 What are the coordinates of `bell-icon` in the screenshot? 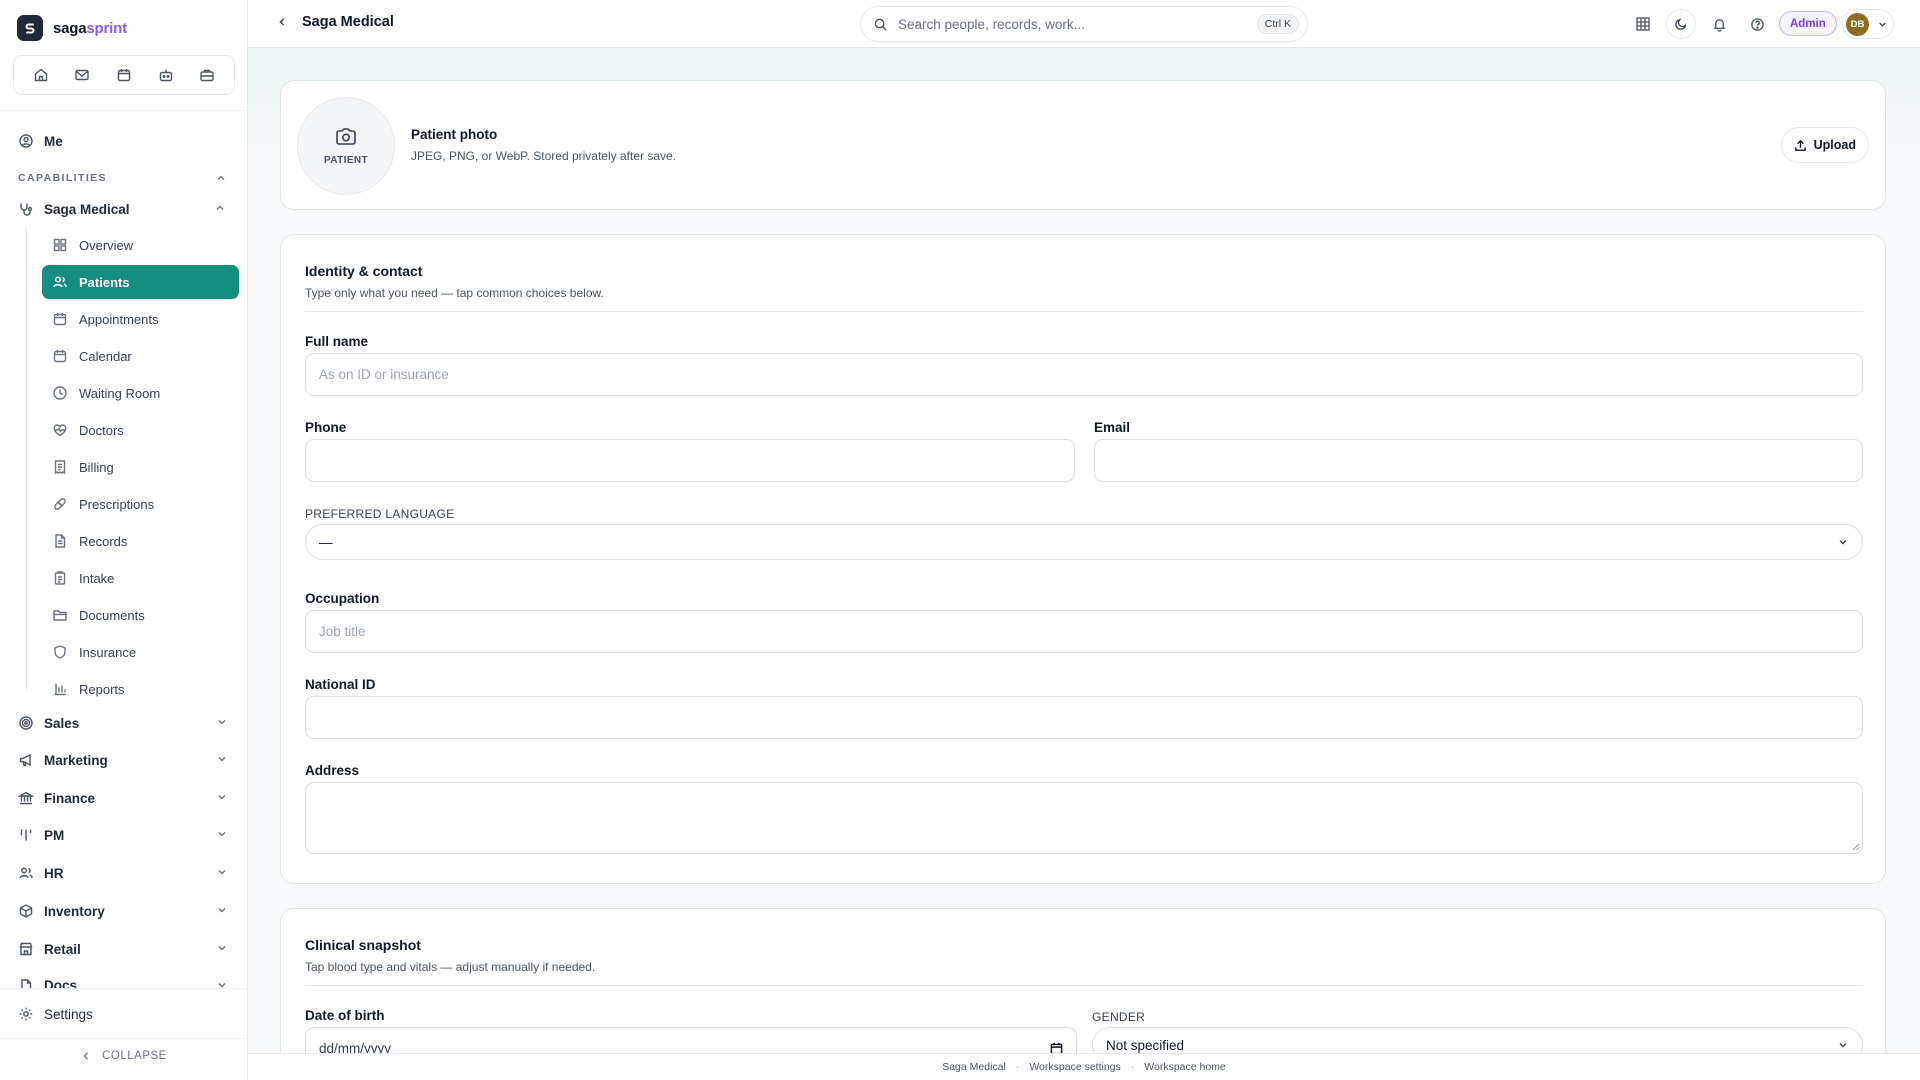 It's located at (1719, 24).